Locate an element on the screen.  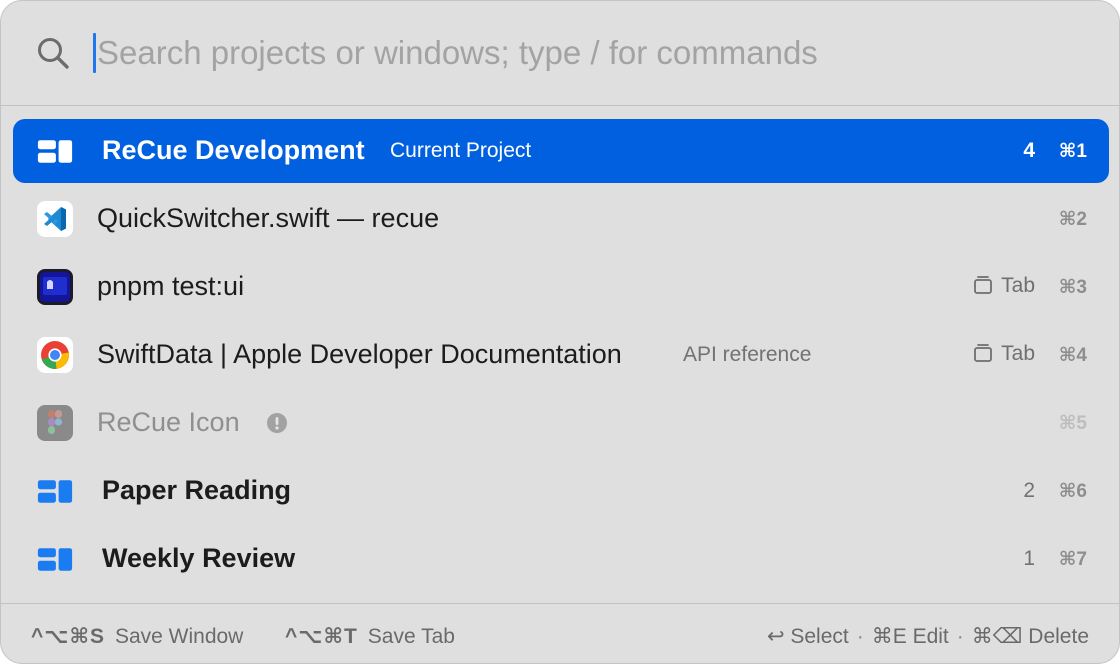
select-hint: ↩ Select is located at coordinates (808, 636).